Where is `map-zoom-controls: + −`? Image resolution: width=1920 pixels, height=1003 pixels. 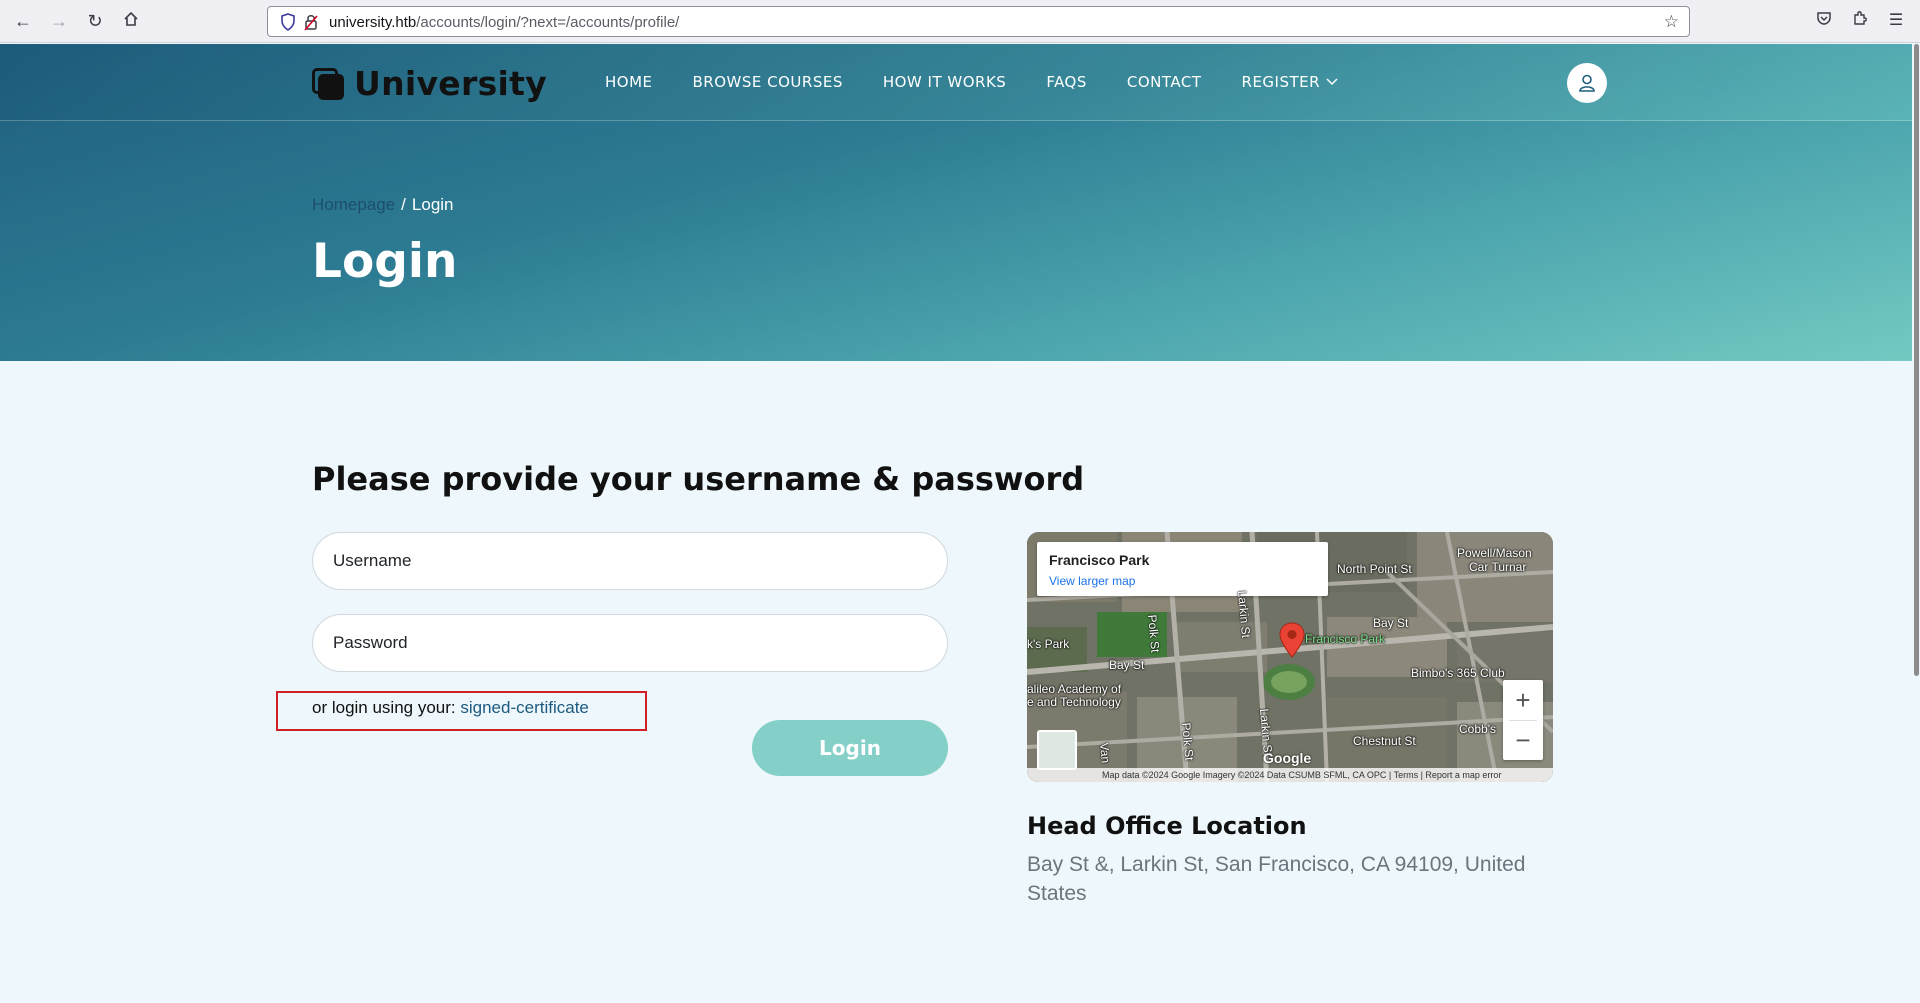
map-zoom-controls: + − is located at coordinates (1523, 720).